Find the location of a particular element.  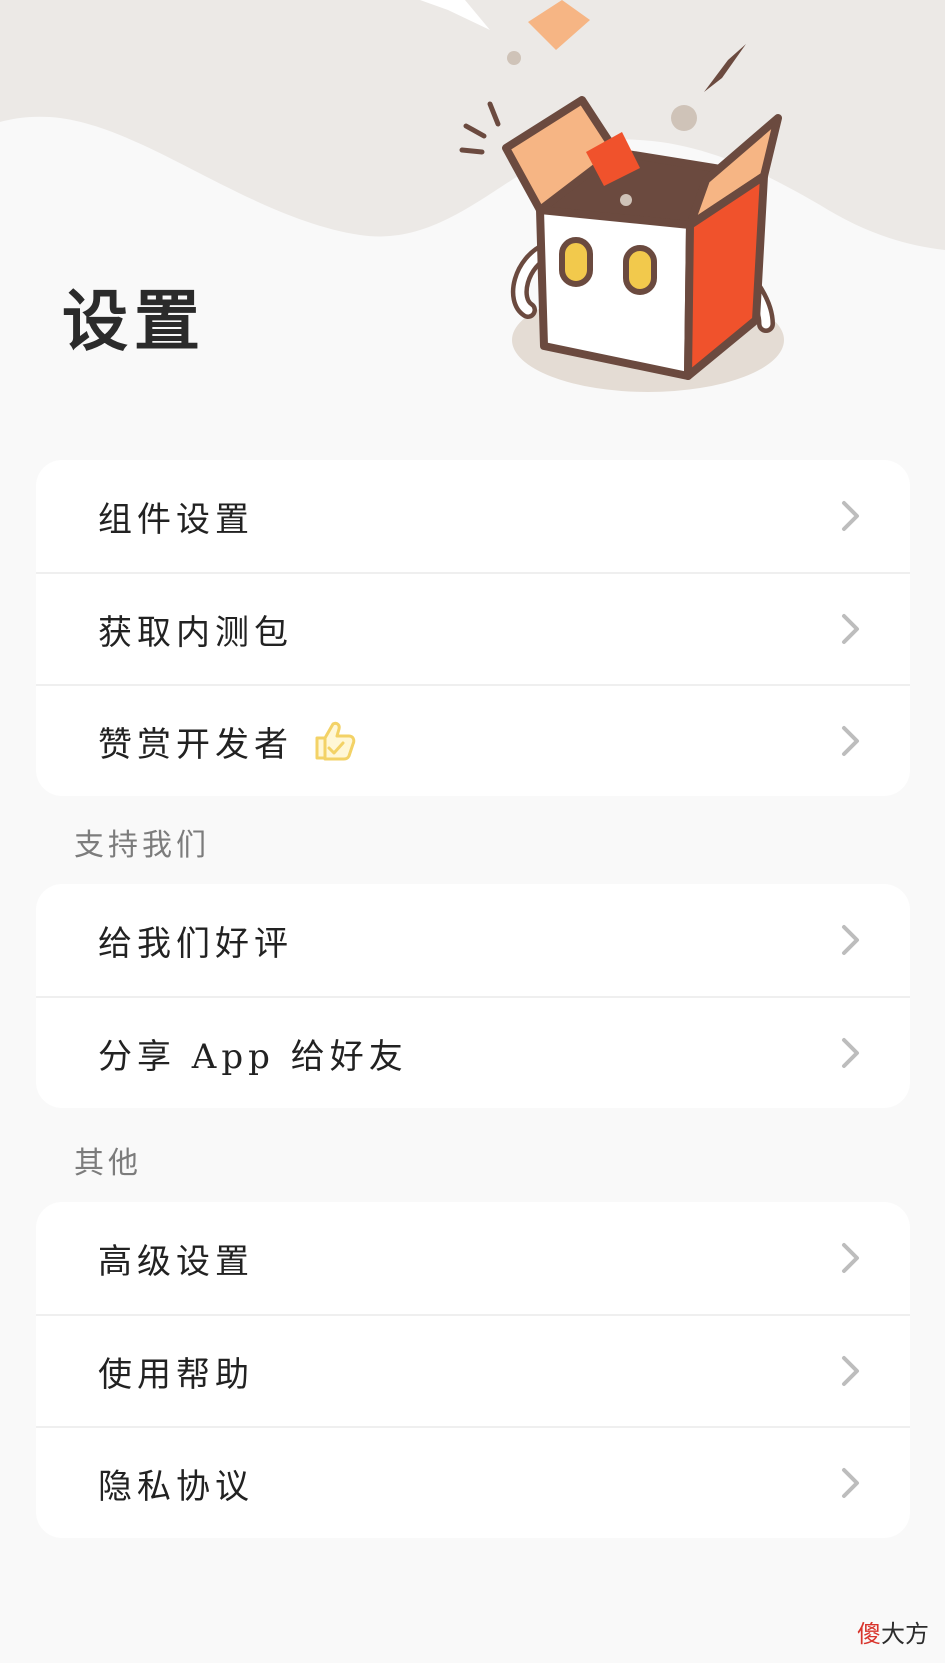

menu-item-widget-settings: 组件设置 is located at coordinates (473, 516).